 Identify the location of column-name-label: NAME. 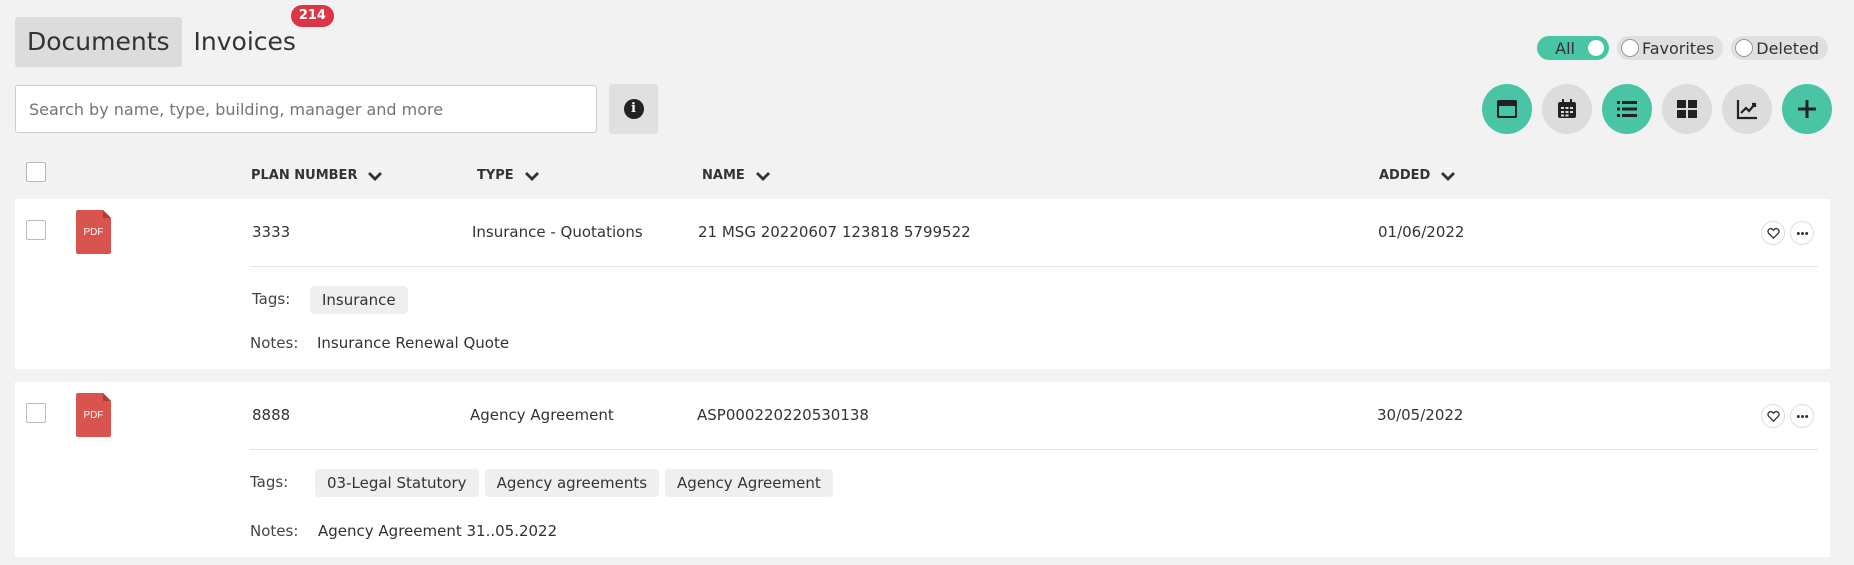
(723, 175).